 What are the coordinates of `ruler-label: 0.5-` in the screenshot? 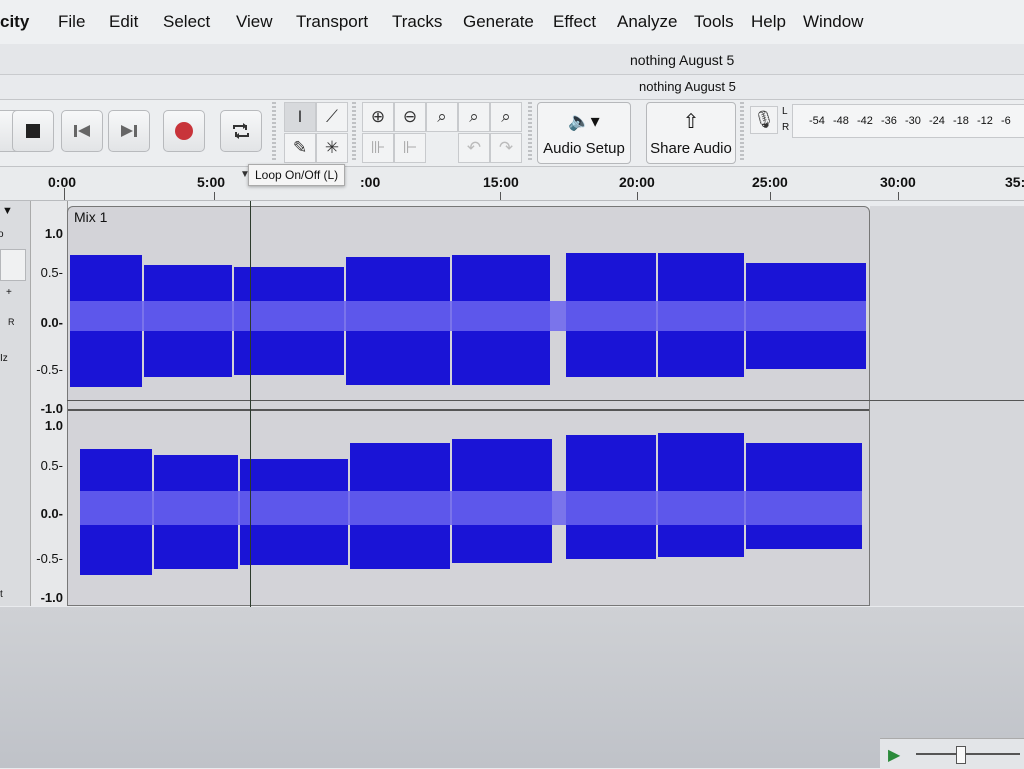 It's located at (51, 272).